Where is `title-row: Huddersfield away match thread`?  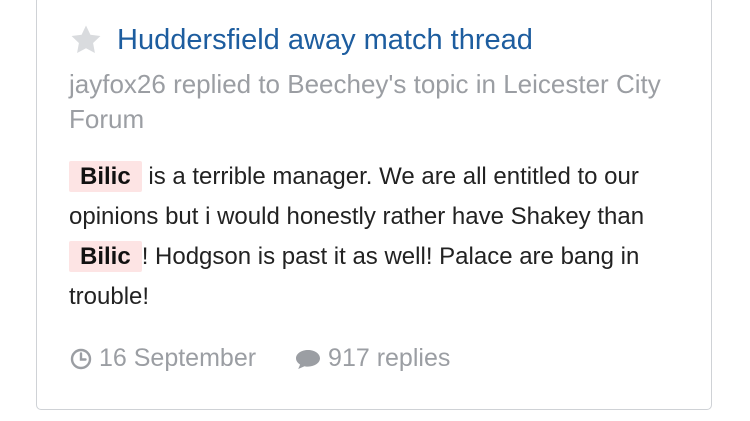
title-row: Huddersfield away match thread is located at coordinates (301, 40).